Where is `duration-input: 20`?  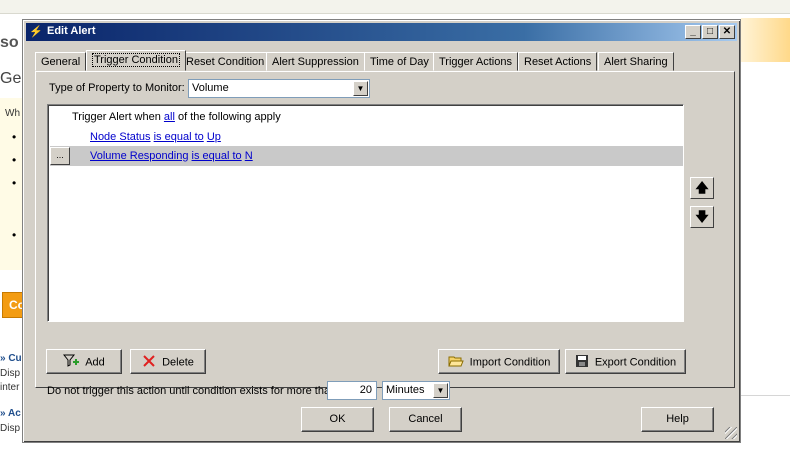 duration-input: 20 is located at coordinates (352, 390).